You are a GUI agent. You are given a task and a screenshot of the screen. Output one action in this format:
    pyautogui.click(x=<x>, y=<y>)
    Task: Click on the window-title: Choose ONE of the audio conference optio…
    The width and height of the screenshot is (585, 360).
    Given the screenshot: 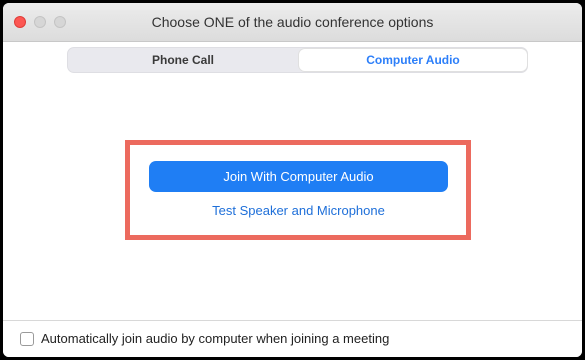 What is the action you would take?
    pyautogui.click(x=292, y=22)
    